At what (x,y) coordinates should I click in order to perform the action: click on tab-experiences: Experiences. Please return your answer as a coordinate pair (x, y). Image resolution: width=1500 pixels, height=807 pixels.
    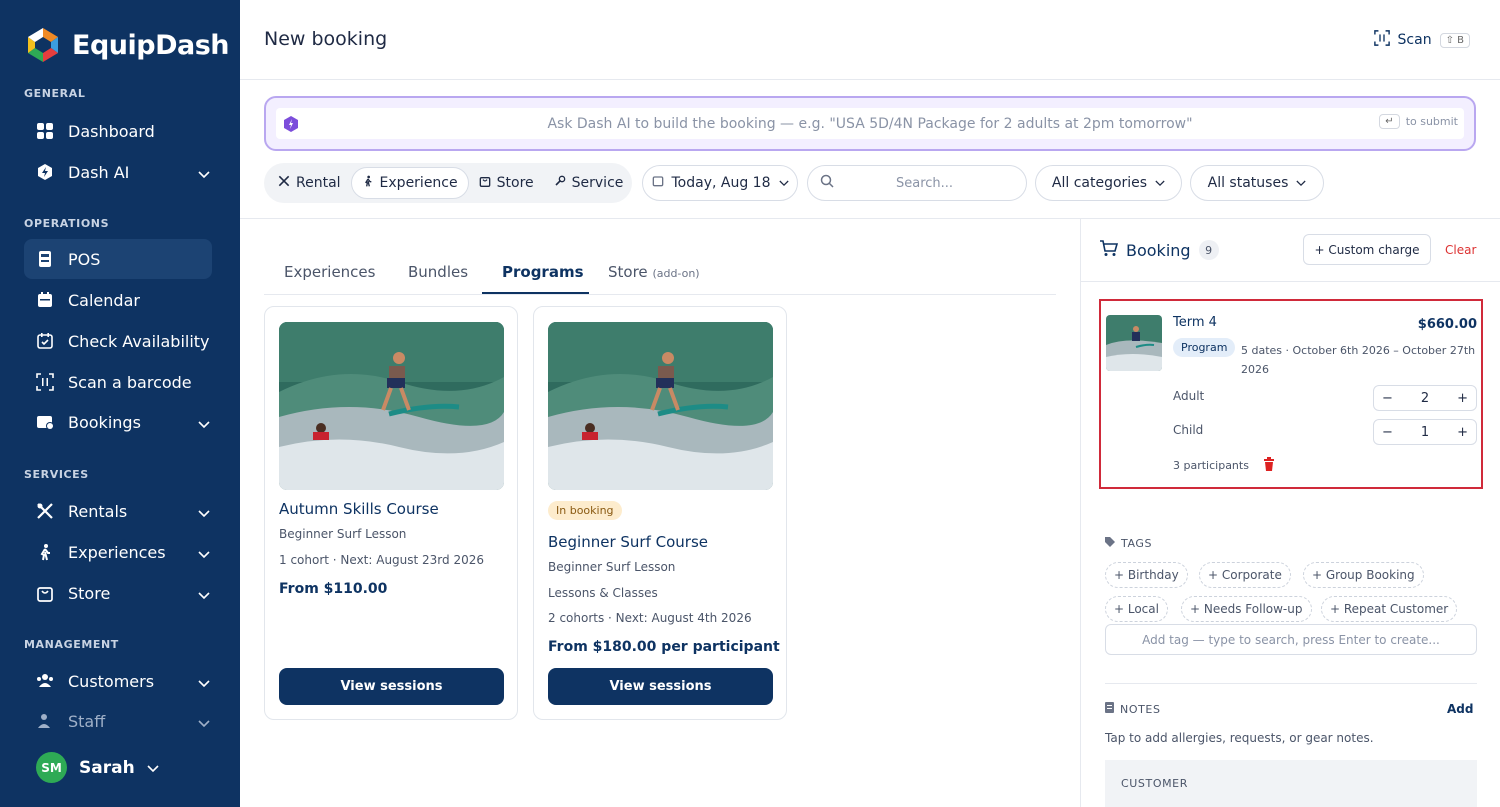
    Looking at the image, I should click on (329, 272).